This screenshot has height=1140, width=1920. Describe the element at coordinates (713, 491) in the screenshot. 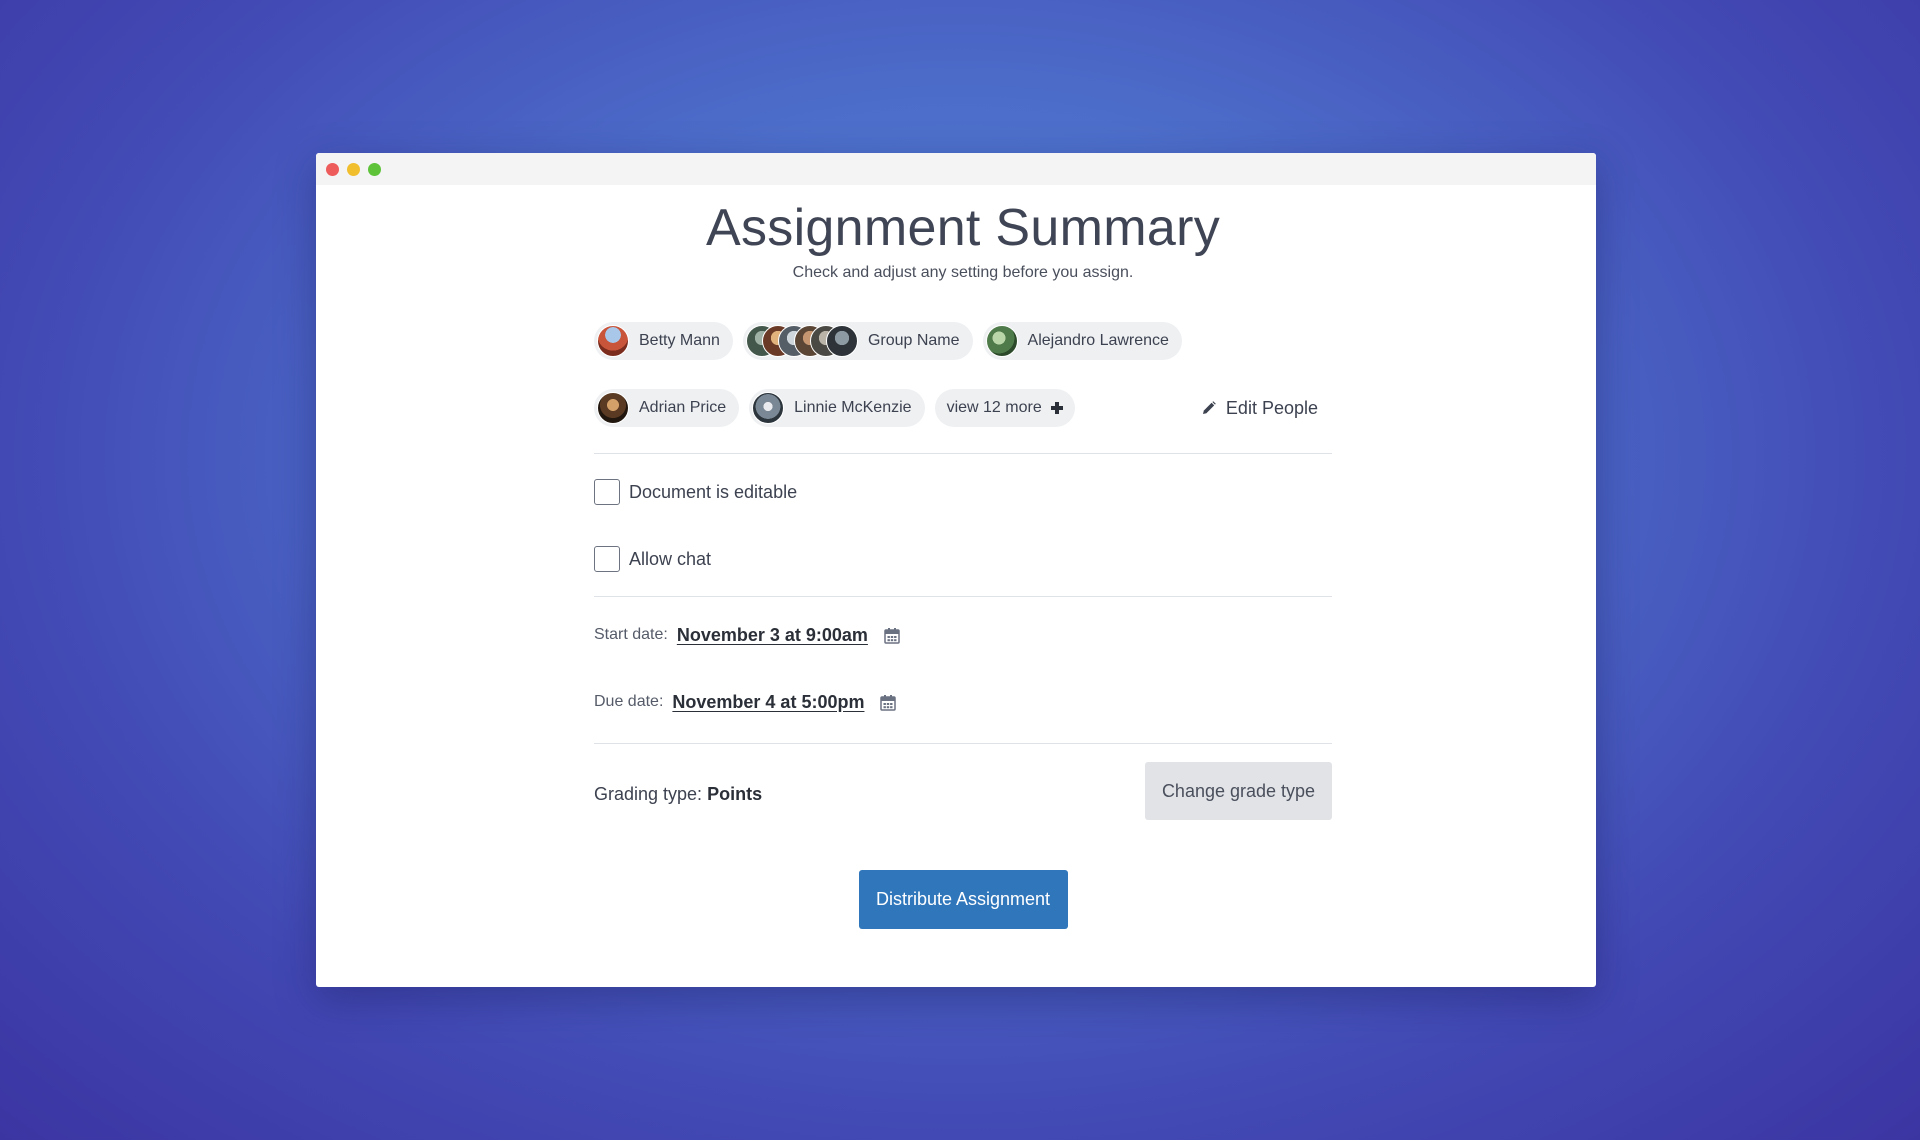

I see `document-editable-label: Document is editable` at that location.